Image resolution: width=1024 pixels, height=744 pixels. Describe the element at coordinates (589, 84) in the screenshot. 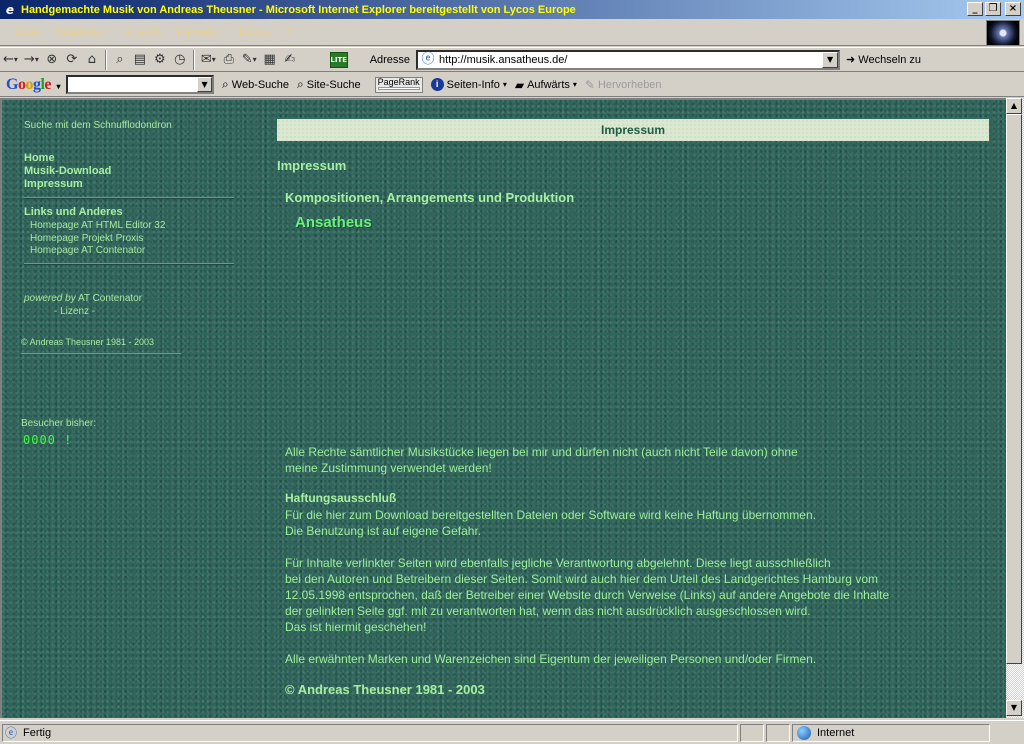

I see `highlighter-icon: ✎` at that location.